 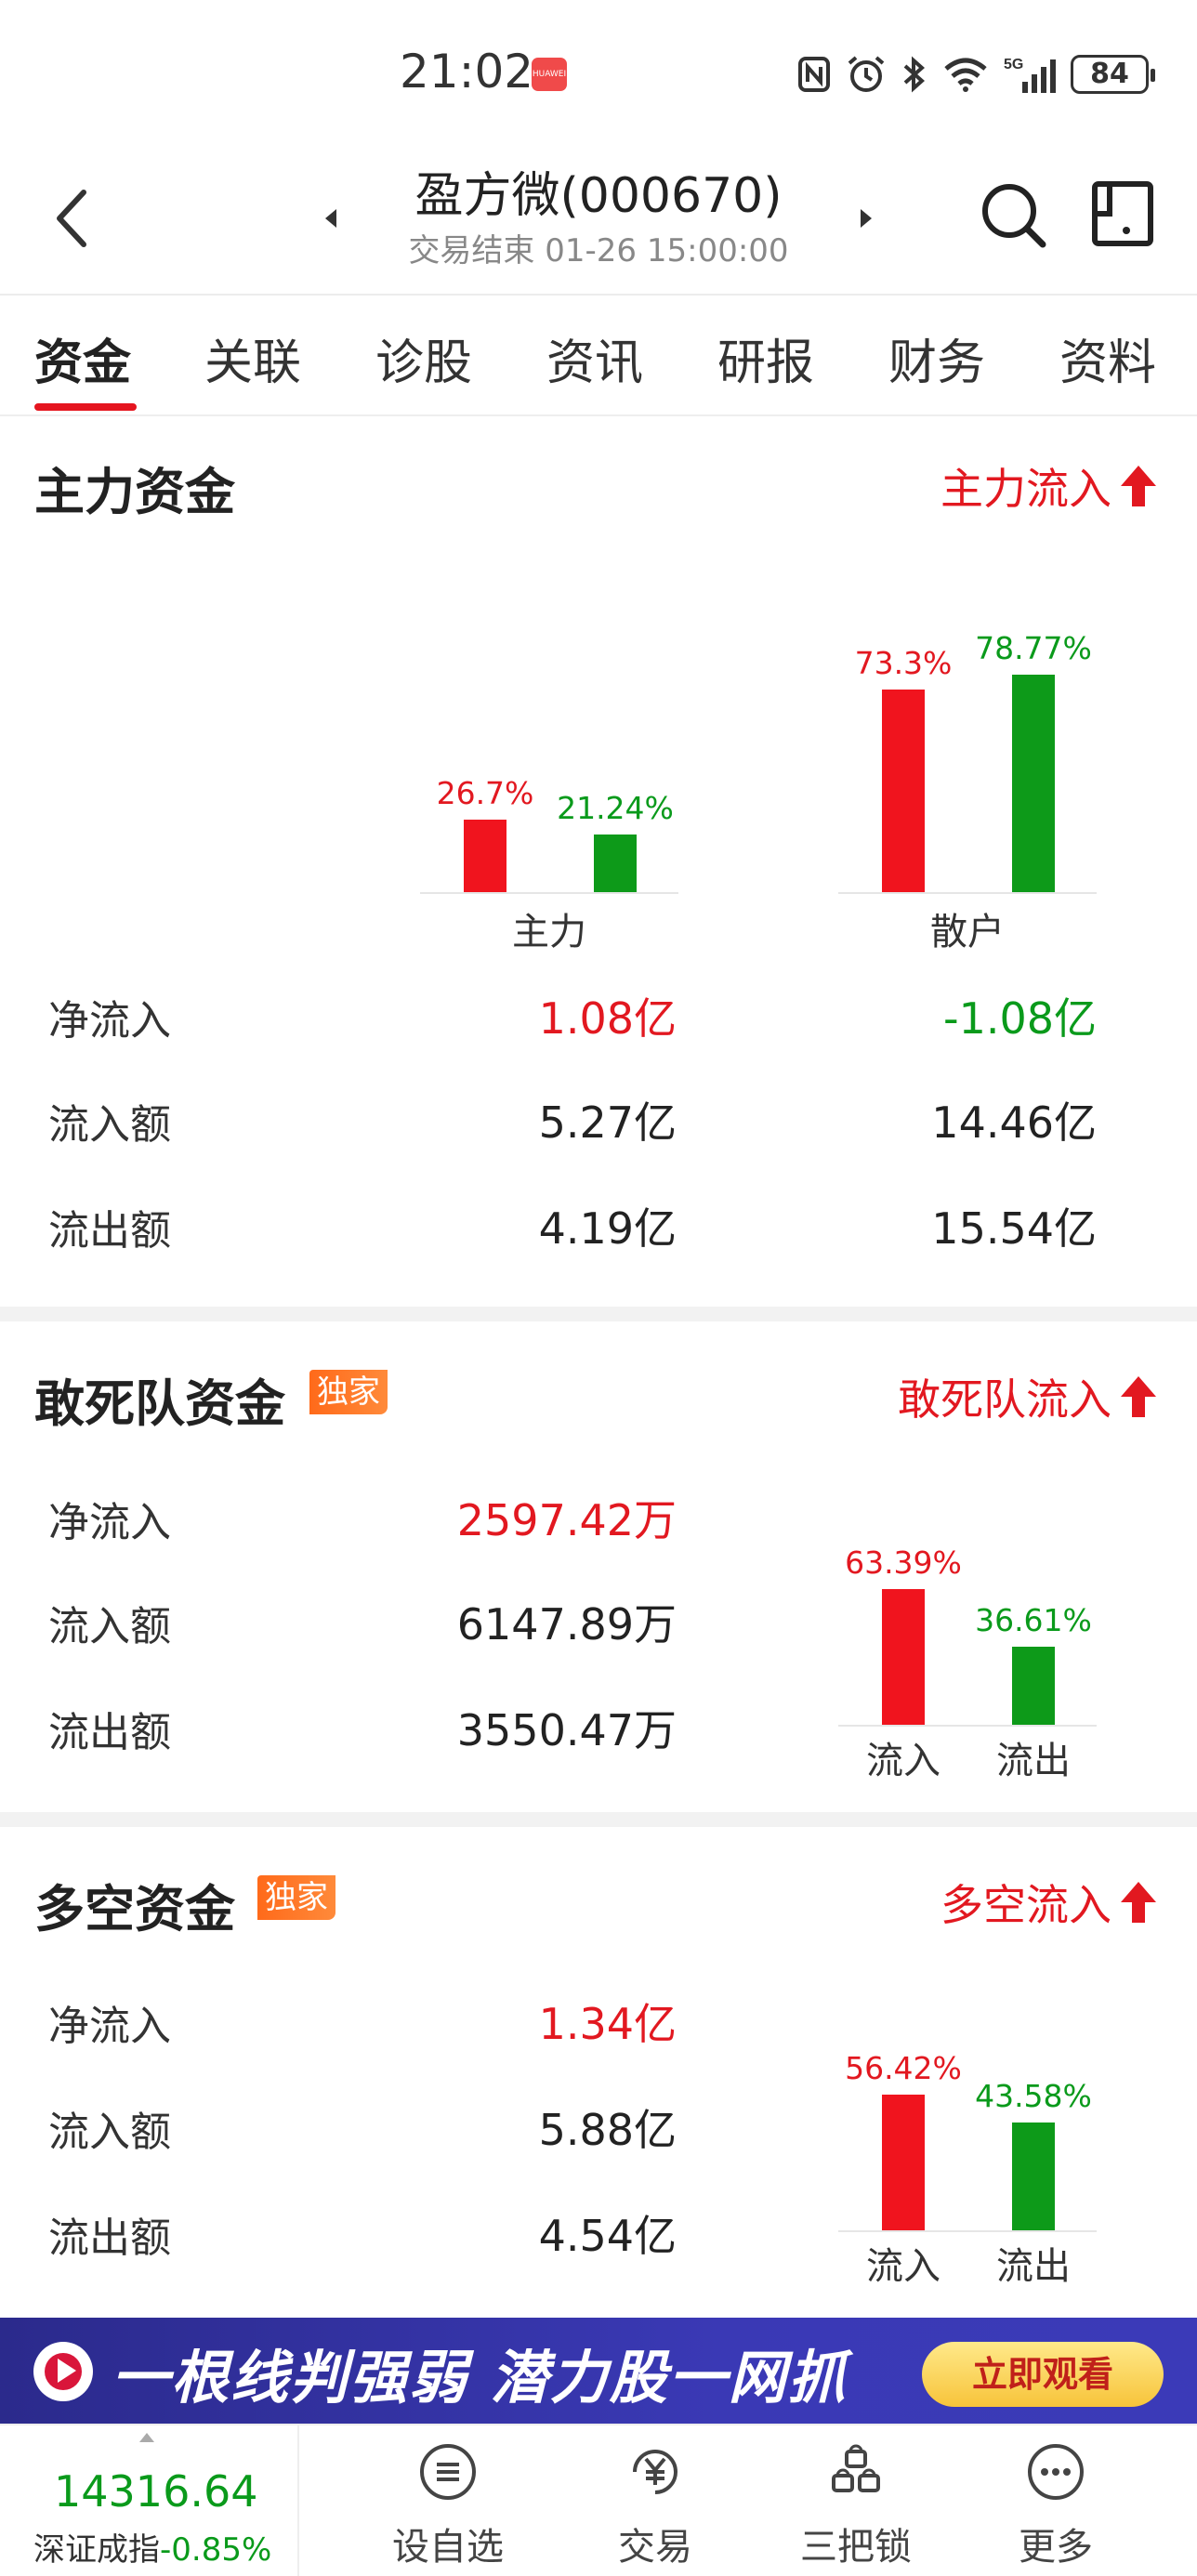 I want to click on main-in-bar, so click(x=485, y=856).